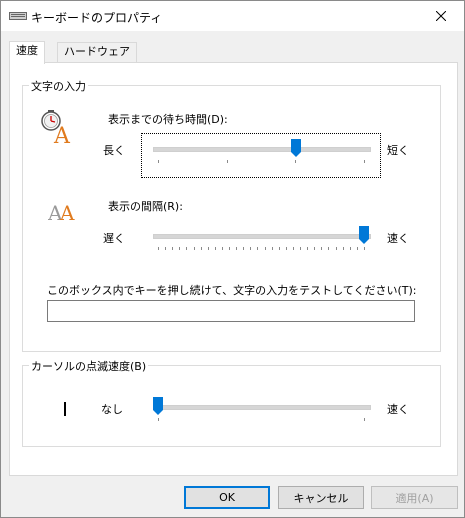 This screenshot has width=465, height=518. What do you see at coordinates (231, 311) in the screenshot?
I see `typing-test-input` at bounding box center [231, 311].